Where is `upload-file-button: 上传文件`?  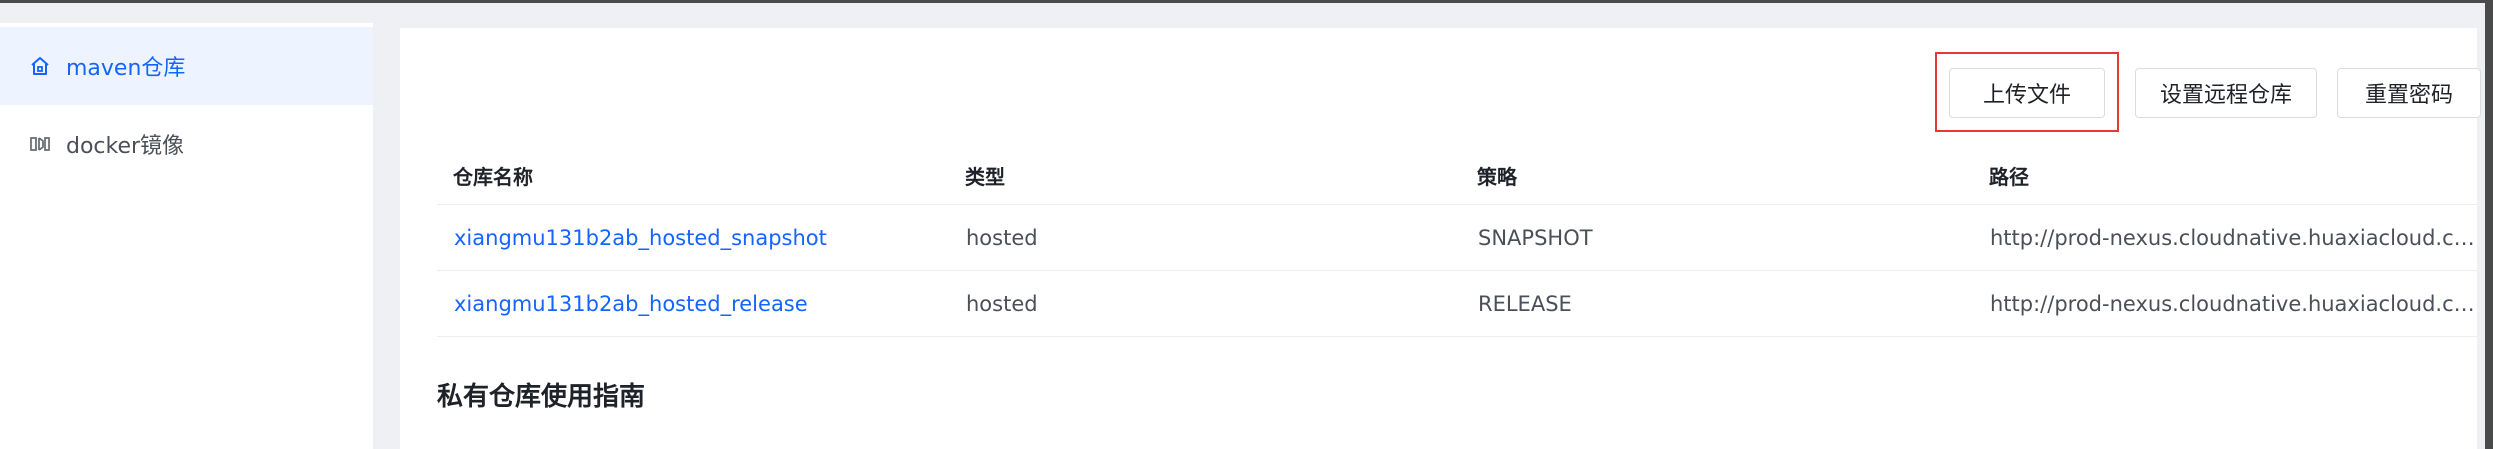
upload-file-button: 上传文件 is located at coordinates (2027, 93).